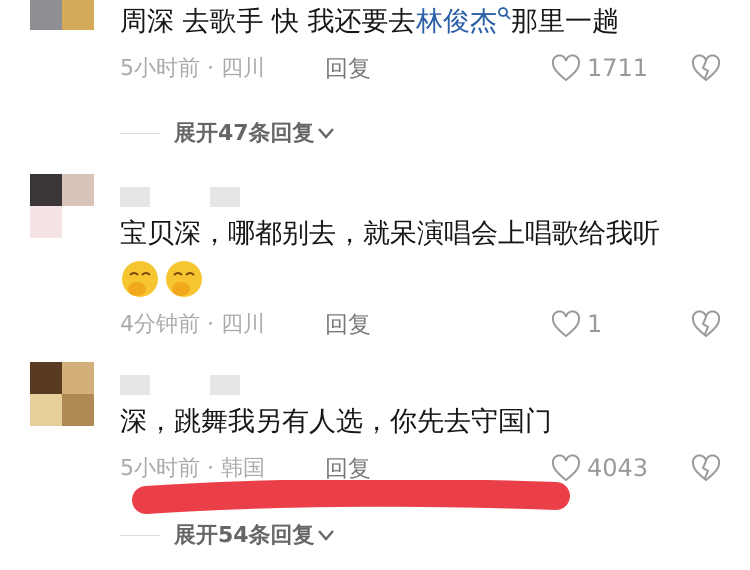 The image size is (750, 570). Describe the element at coordinates (595, 324) in the screenshot. I see `like-count: 1` at that location.